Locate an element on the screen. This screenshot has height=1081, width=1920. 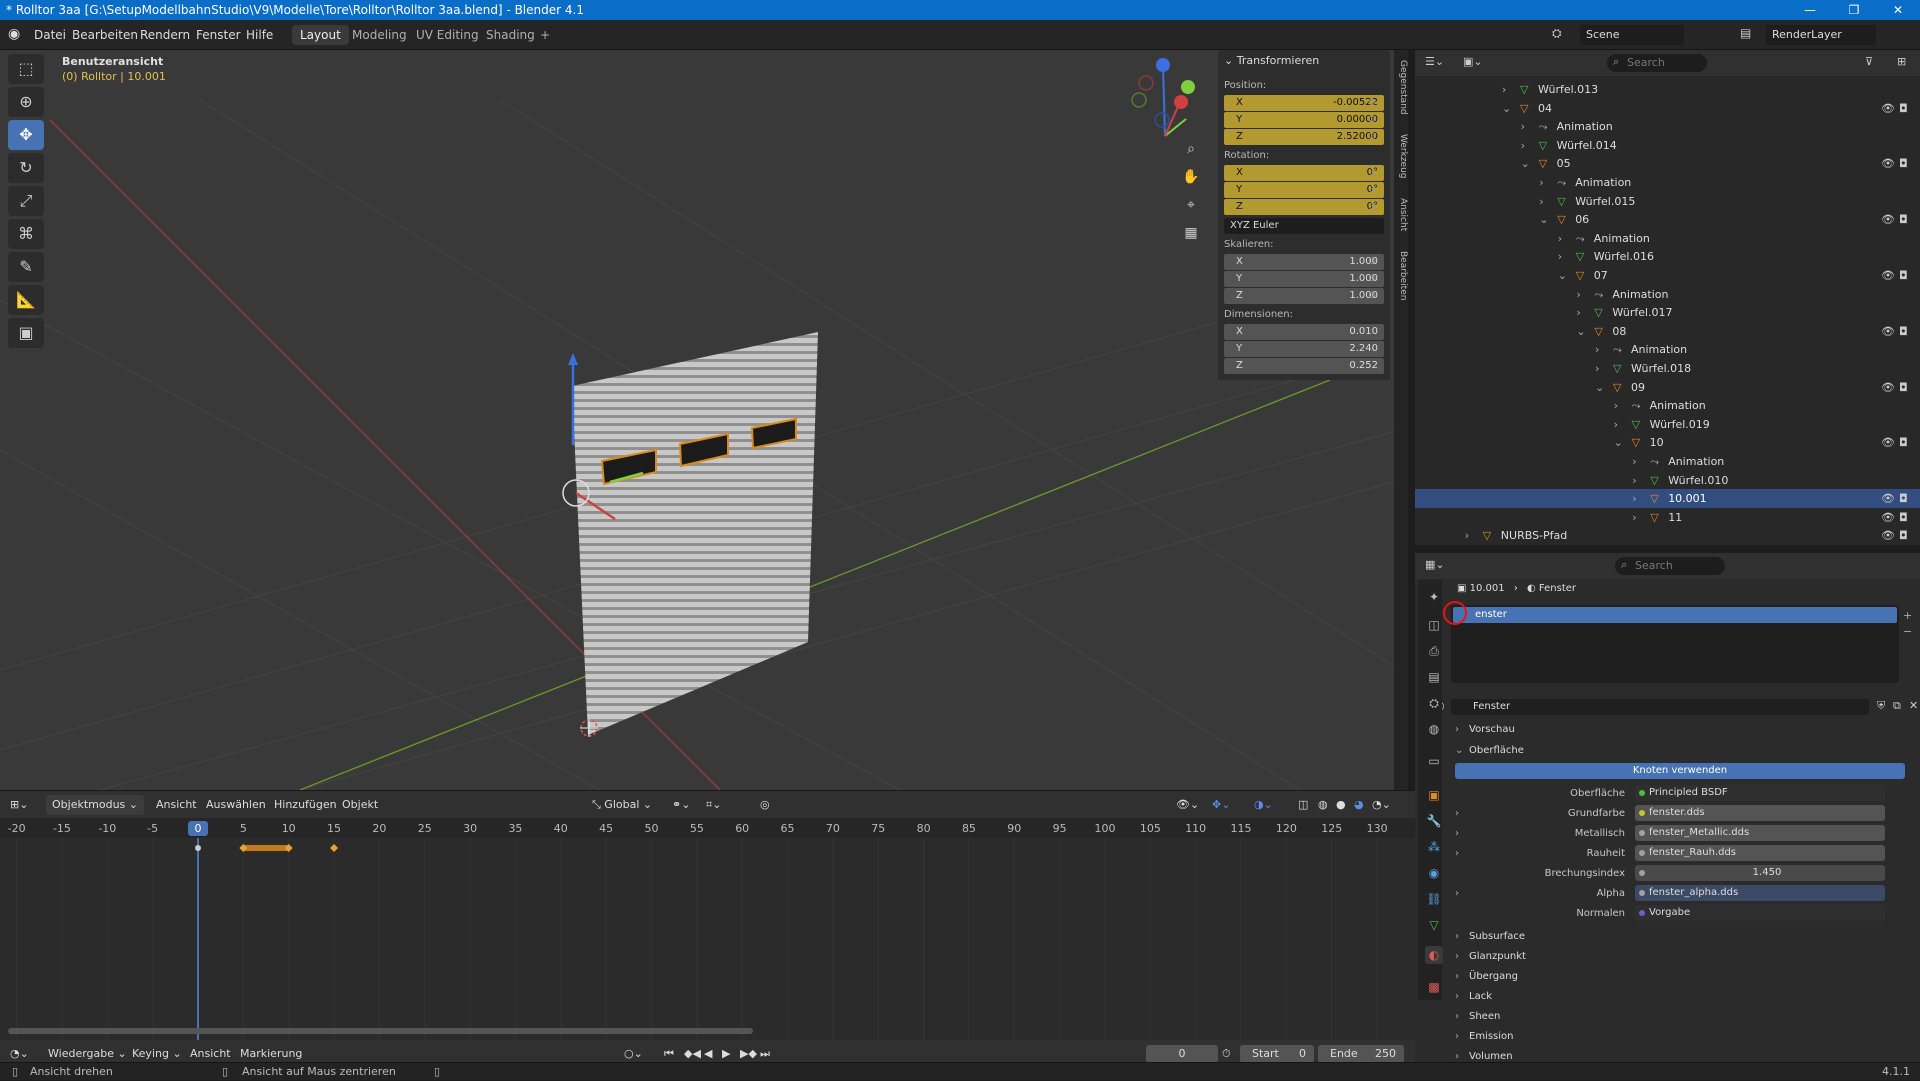
scale-z-field: Z 1.000 is located at coordinates (1304, 296).